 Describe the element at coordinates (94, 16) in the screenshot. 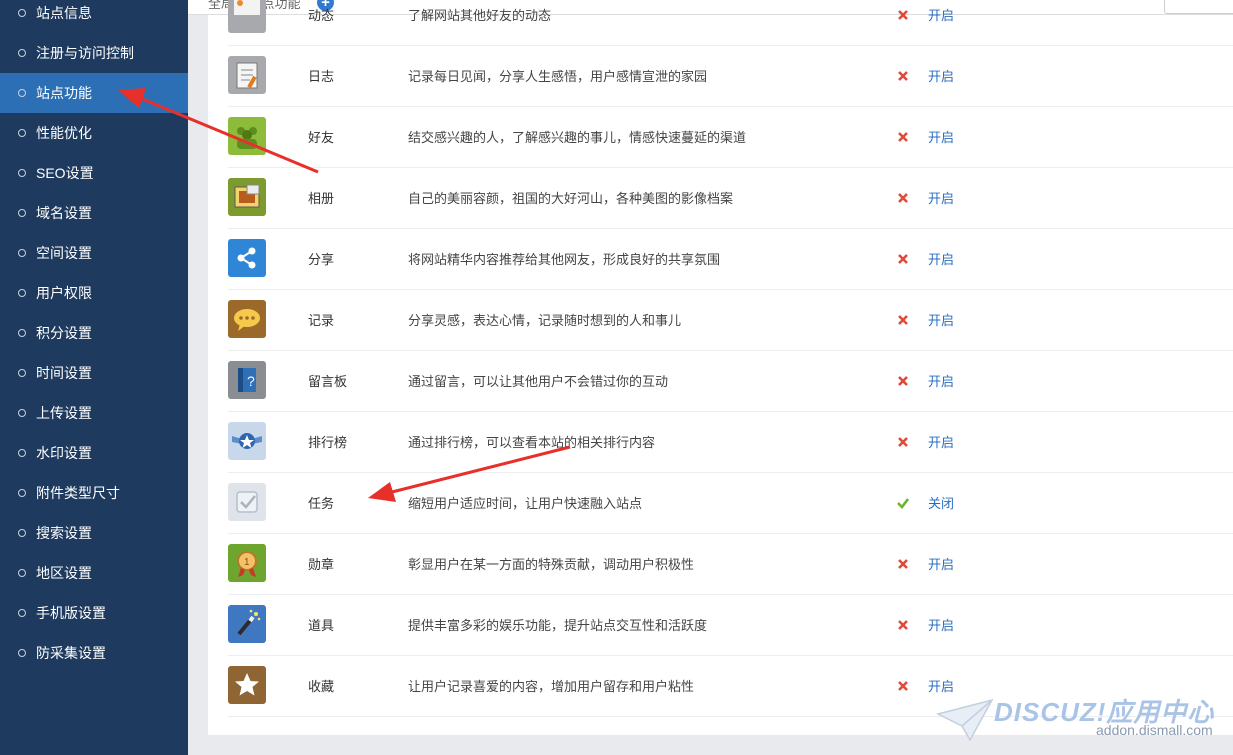

I see `sidebar-item: 站点信息` at that location.